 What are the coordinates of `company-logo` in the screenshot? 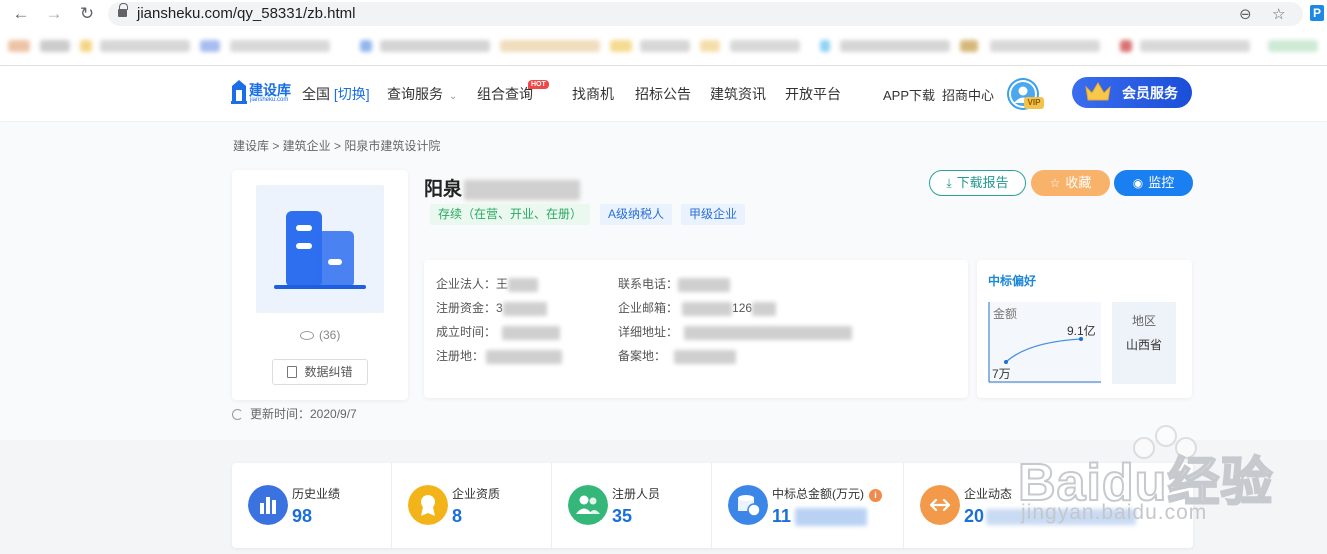 It's located at (320, 249).